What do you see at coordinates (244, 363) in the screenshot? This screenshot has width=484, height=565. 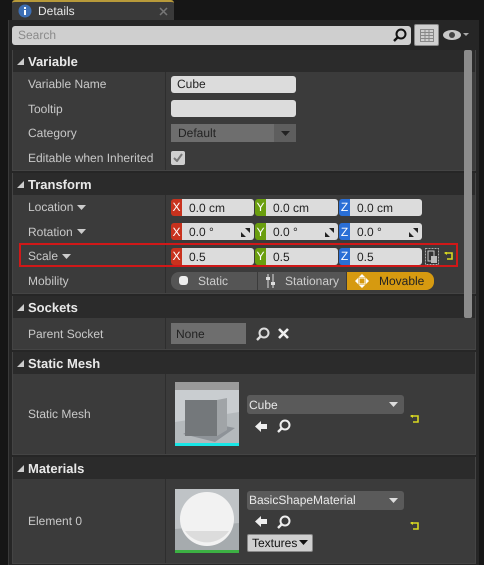 I see `section-header: Static Mesh` at bounding box center [244, 363].